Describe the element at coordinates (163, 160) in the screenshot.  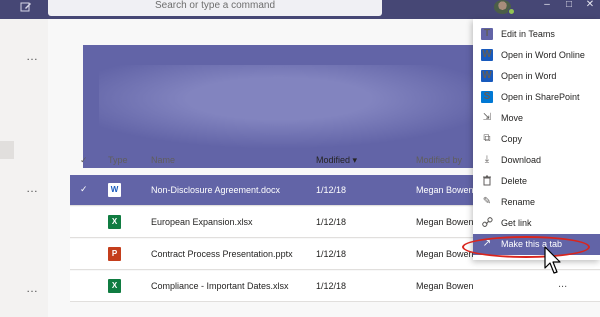
I see `column-name: Name` at that location.